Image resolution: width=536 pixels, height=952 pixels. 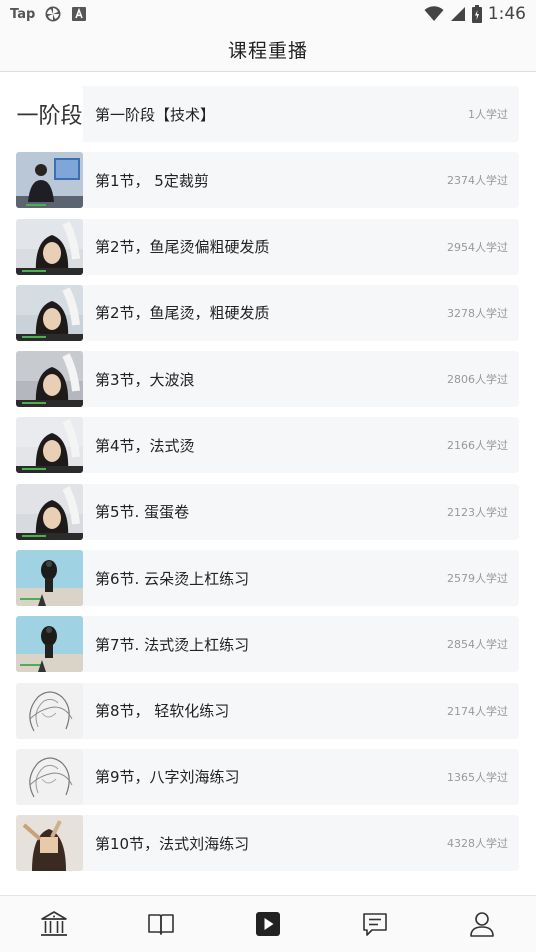 What do you see at coordinates (182, 247) in the screenshot?
I see `course-title: 第2节，鱼尾烫偏粗硬发质` at bounding box center [182, 247].